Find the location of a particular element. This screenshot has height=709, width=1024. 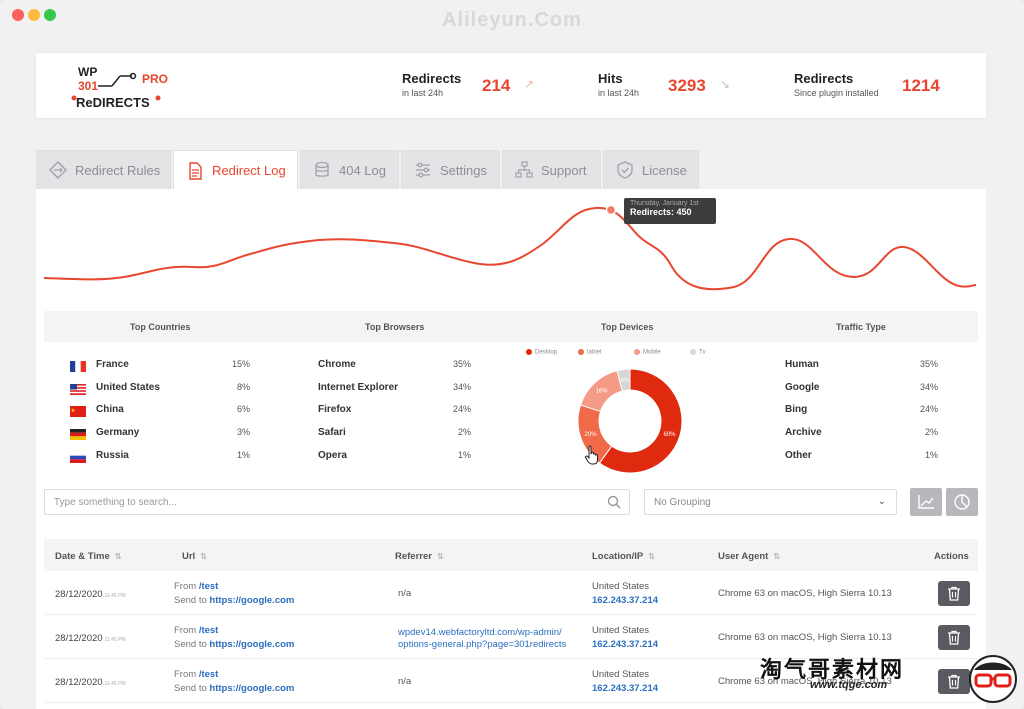

trash-icon is located at coordinates (954, 637).